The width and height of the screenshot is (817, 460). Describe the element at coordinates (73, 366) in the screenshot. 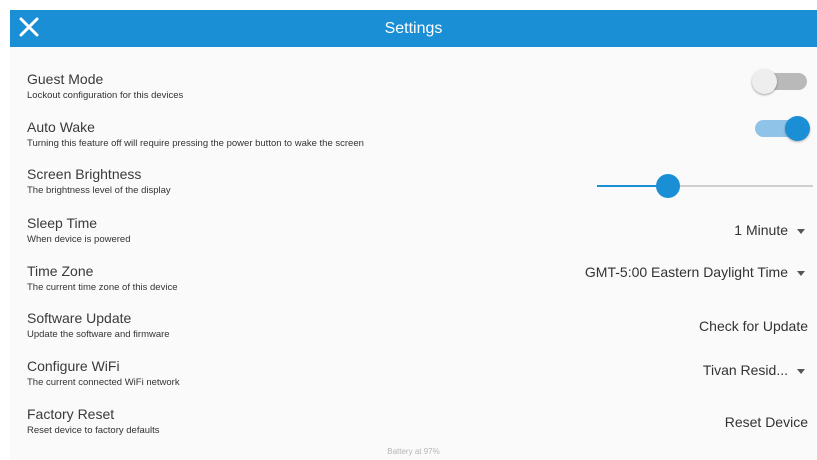

I see `setting-label: Configure WiFi` at that location.